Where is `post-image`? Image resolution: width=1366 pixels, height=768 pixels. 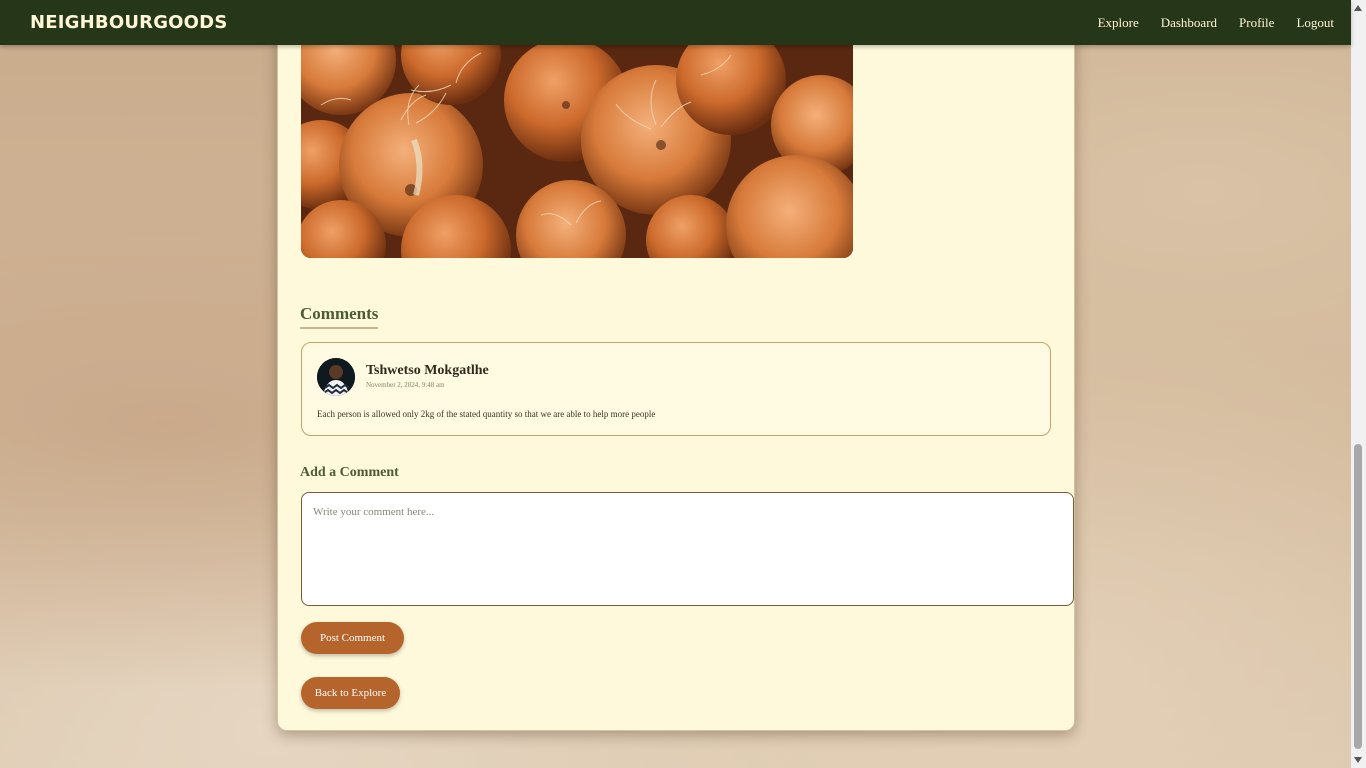 post-image is located at coordinates (577, 151).